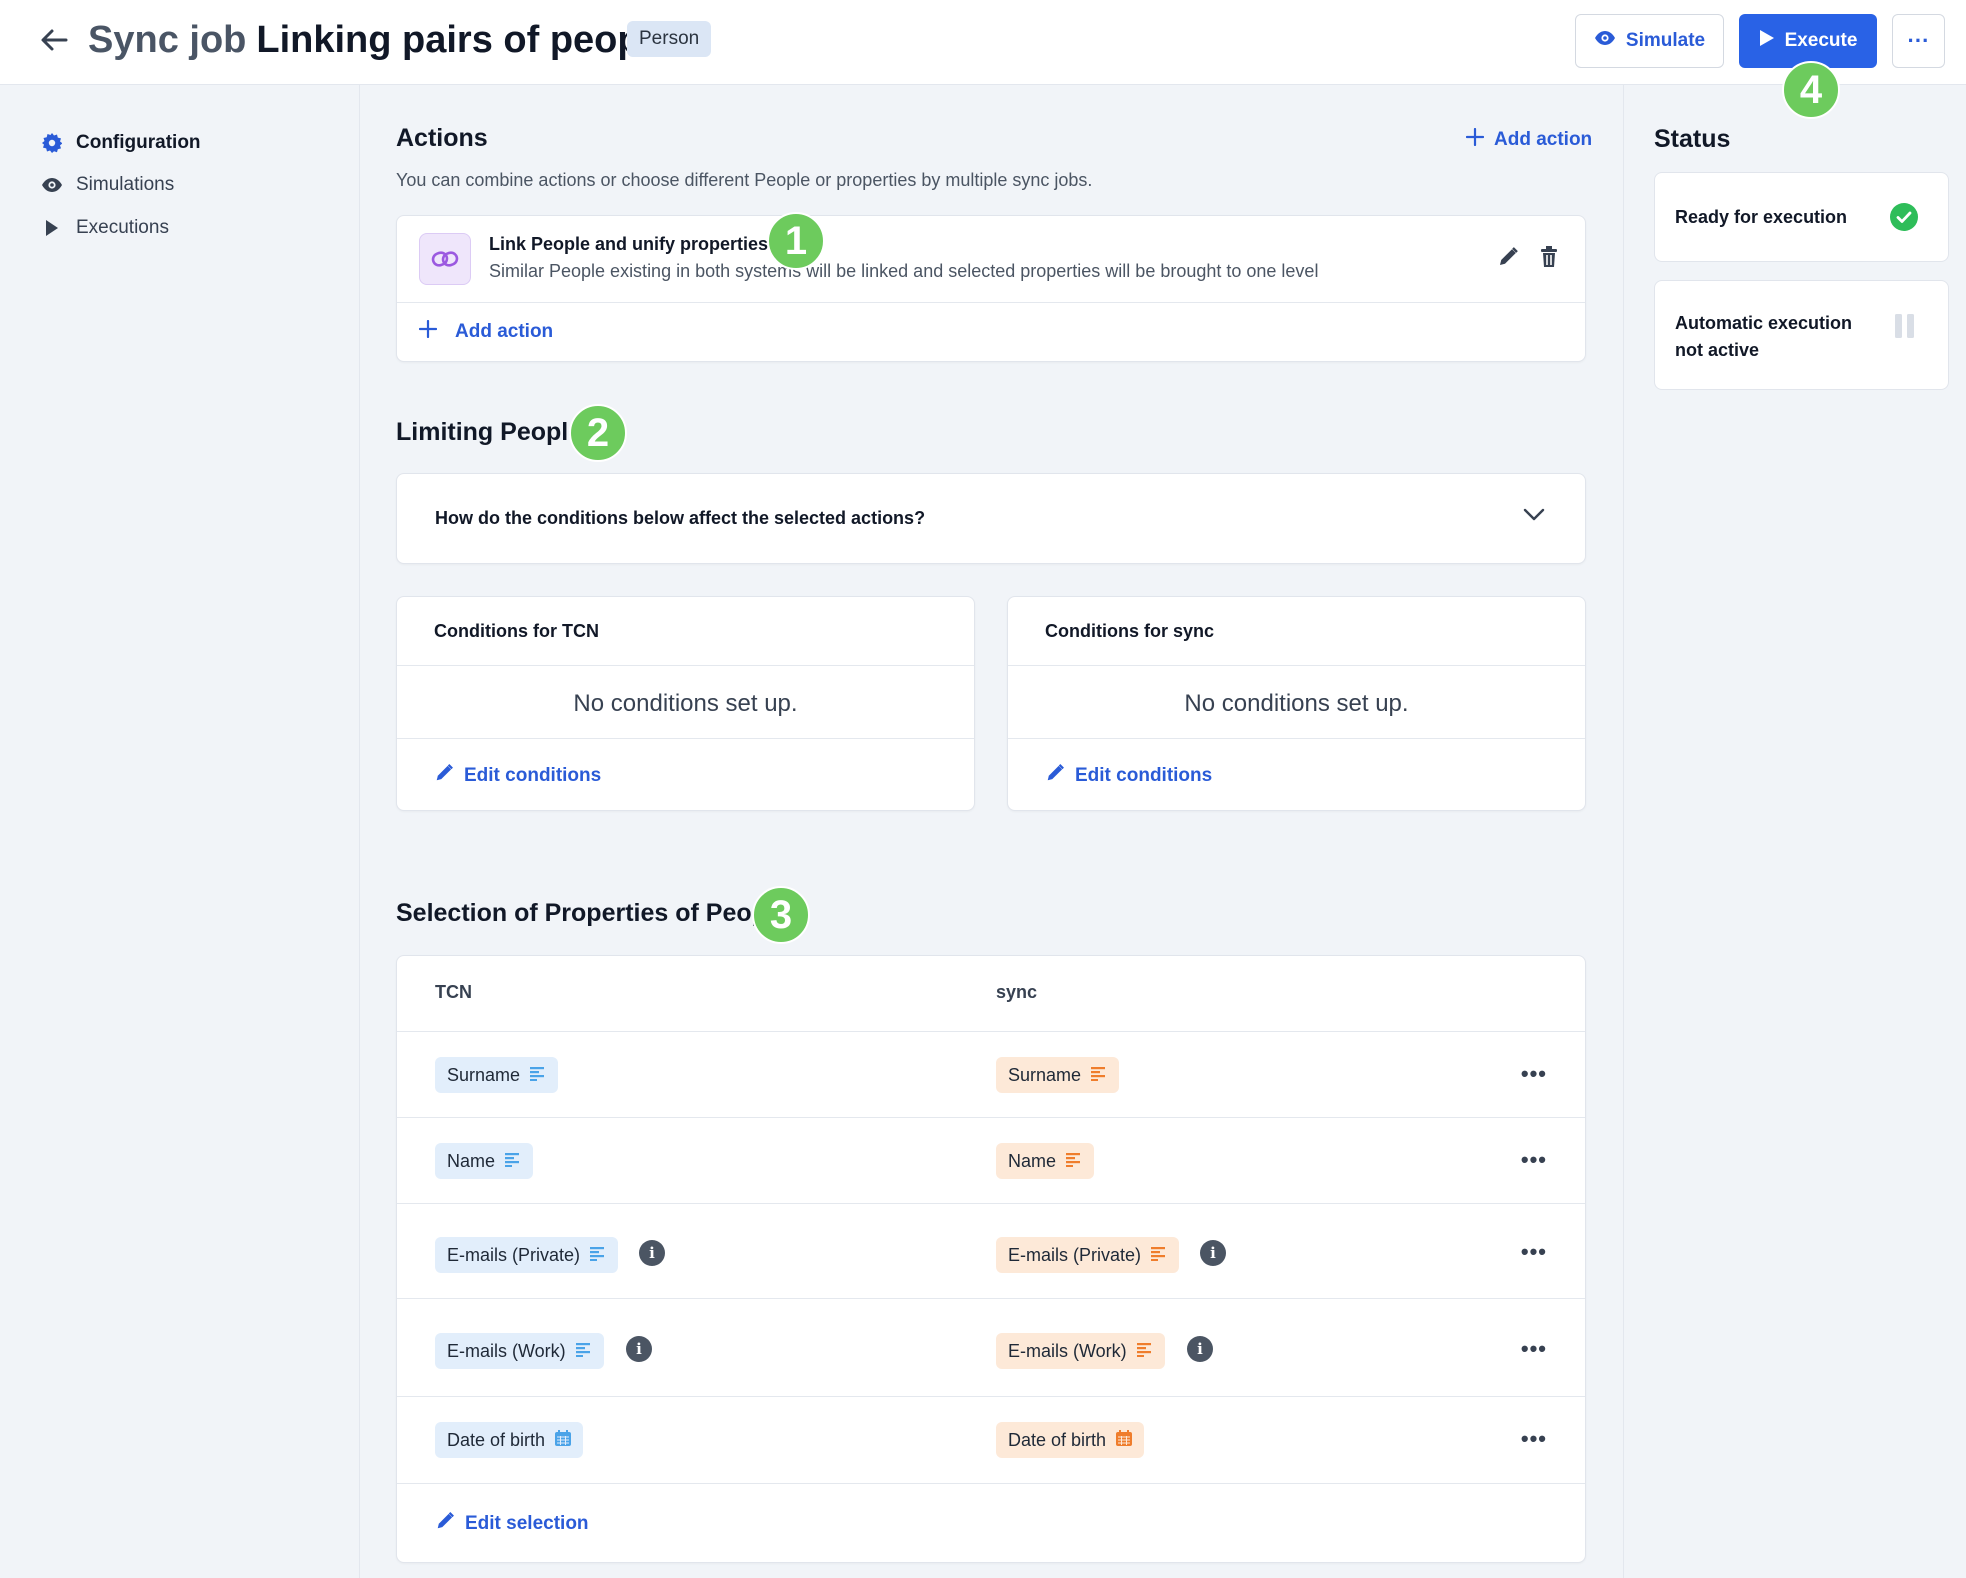  I want to click on sidebar-item-executions: Executions, so click(104, 228).